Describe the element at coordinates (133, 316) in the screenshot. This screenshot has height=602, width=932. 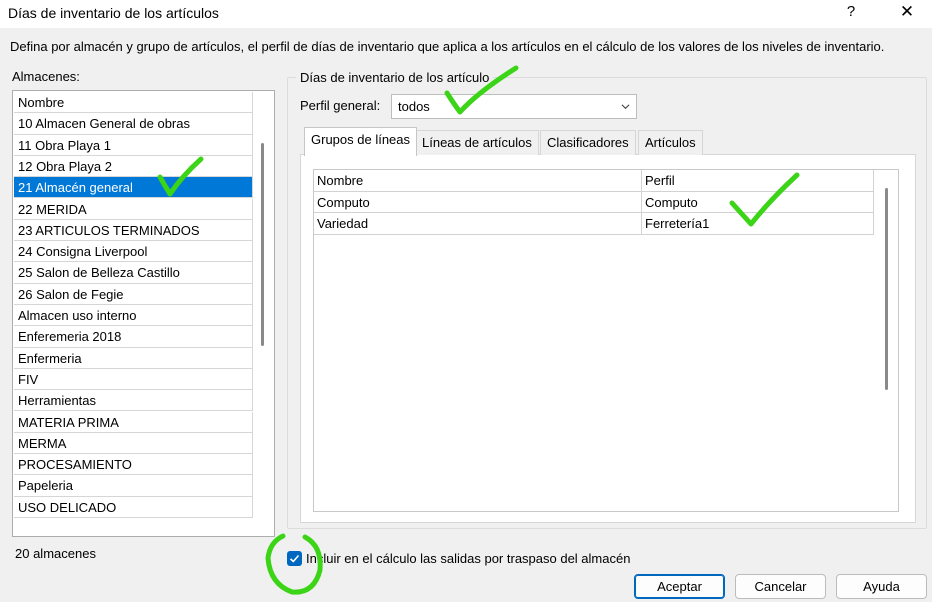
I see `list-item: Almacen uso interno` at that location.